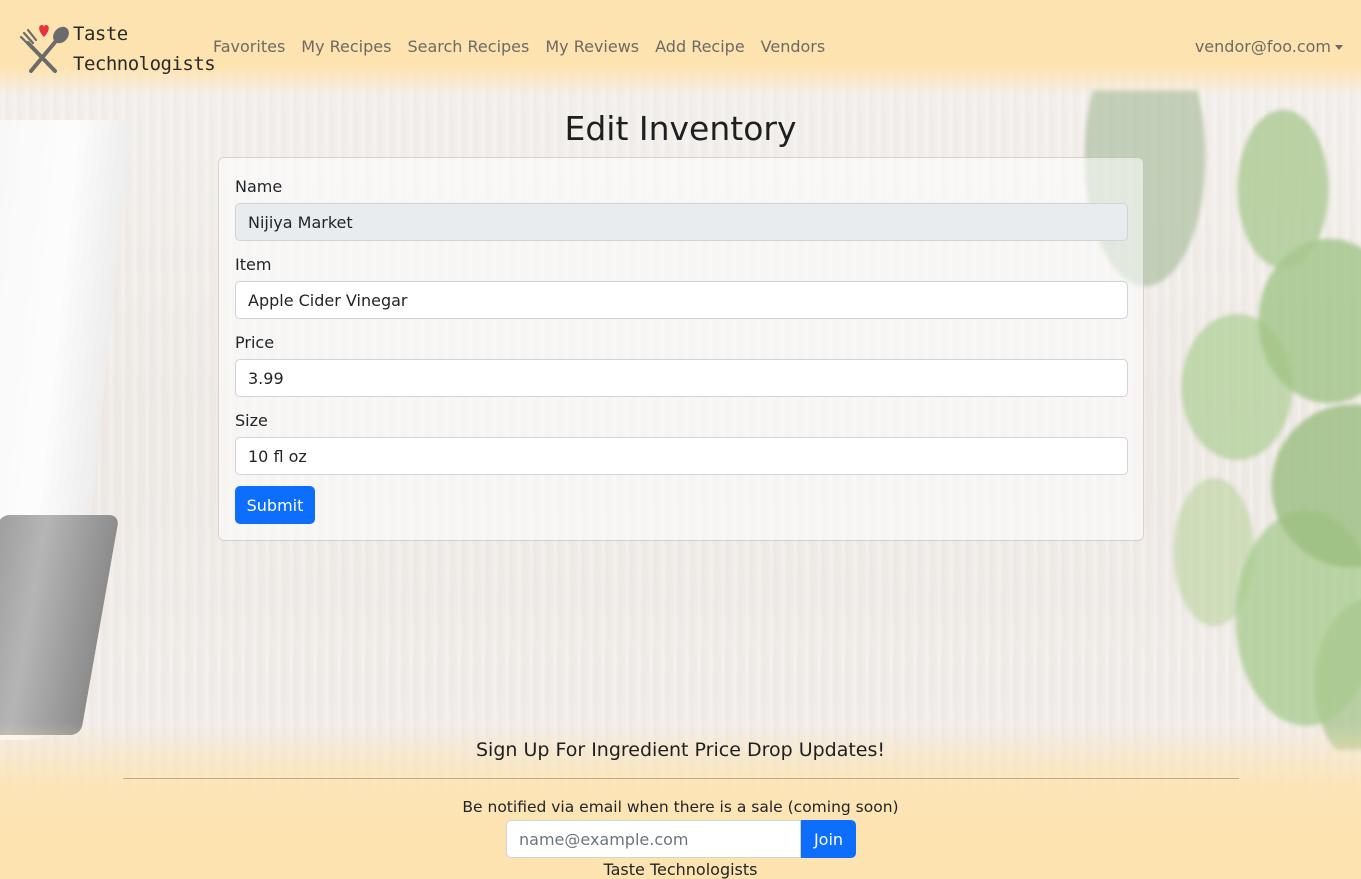 This screenshot has width=1361, height=879. I want to click on user-menu-dropdown: vendor@foo.com, so click(1269, 47).